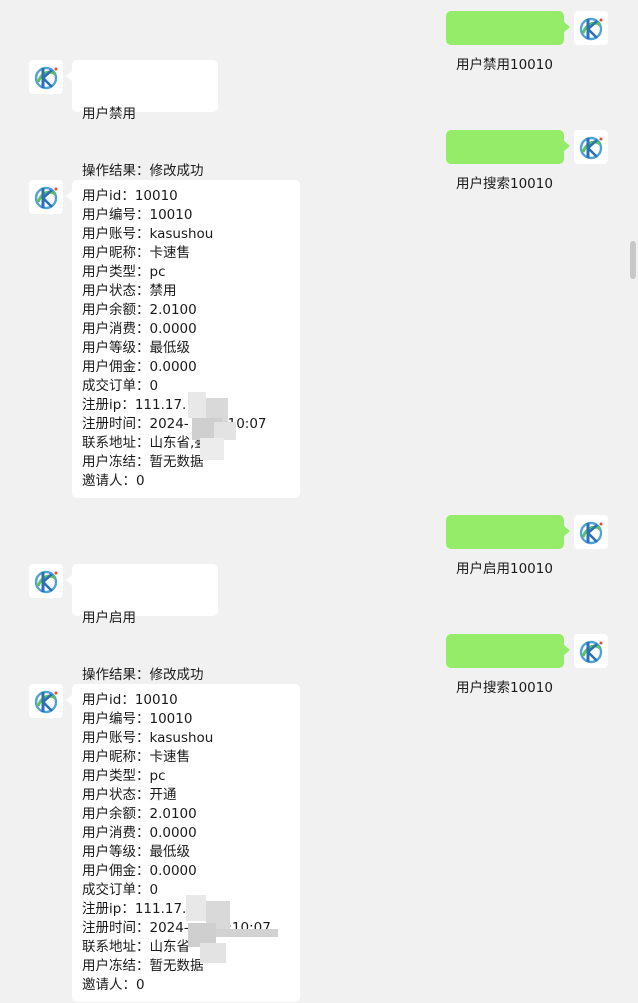 The image size is (638, 1003). I want to click on message-text: 注册ip：111.17. .9, so click(147, 405).